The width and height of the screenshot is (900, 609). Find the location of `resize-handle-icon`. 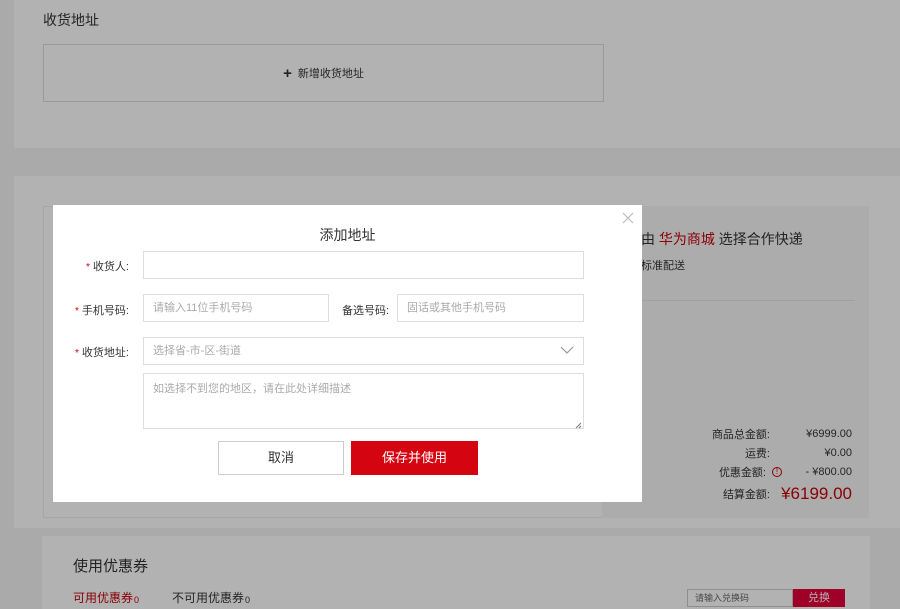

resize-handle-icon is located at coordinates (578, 424).